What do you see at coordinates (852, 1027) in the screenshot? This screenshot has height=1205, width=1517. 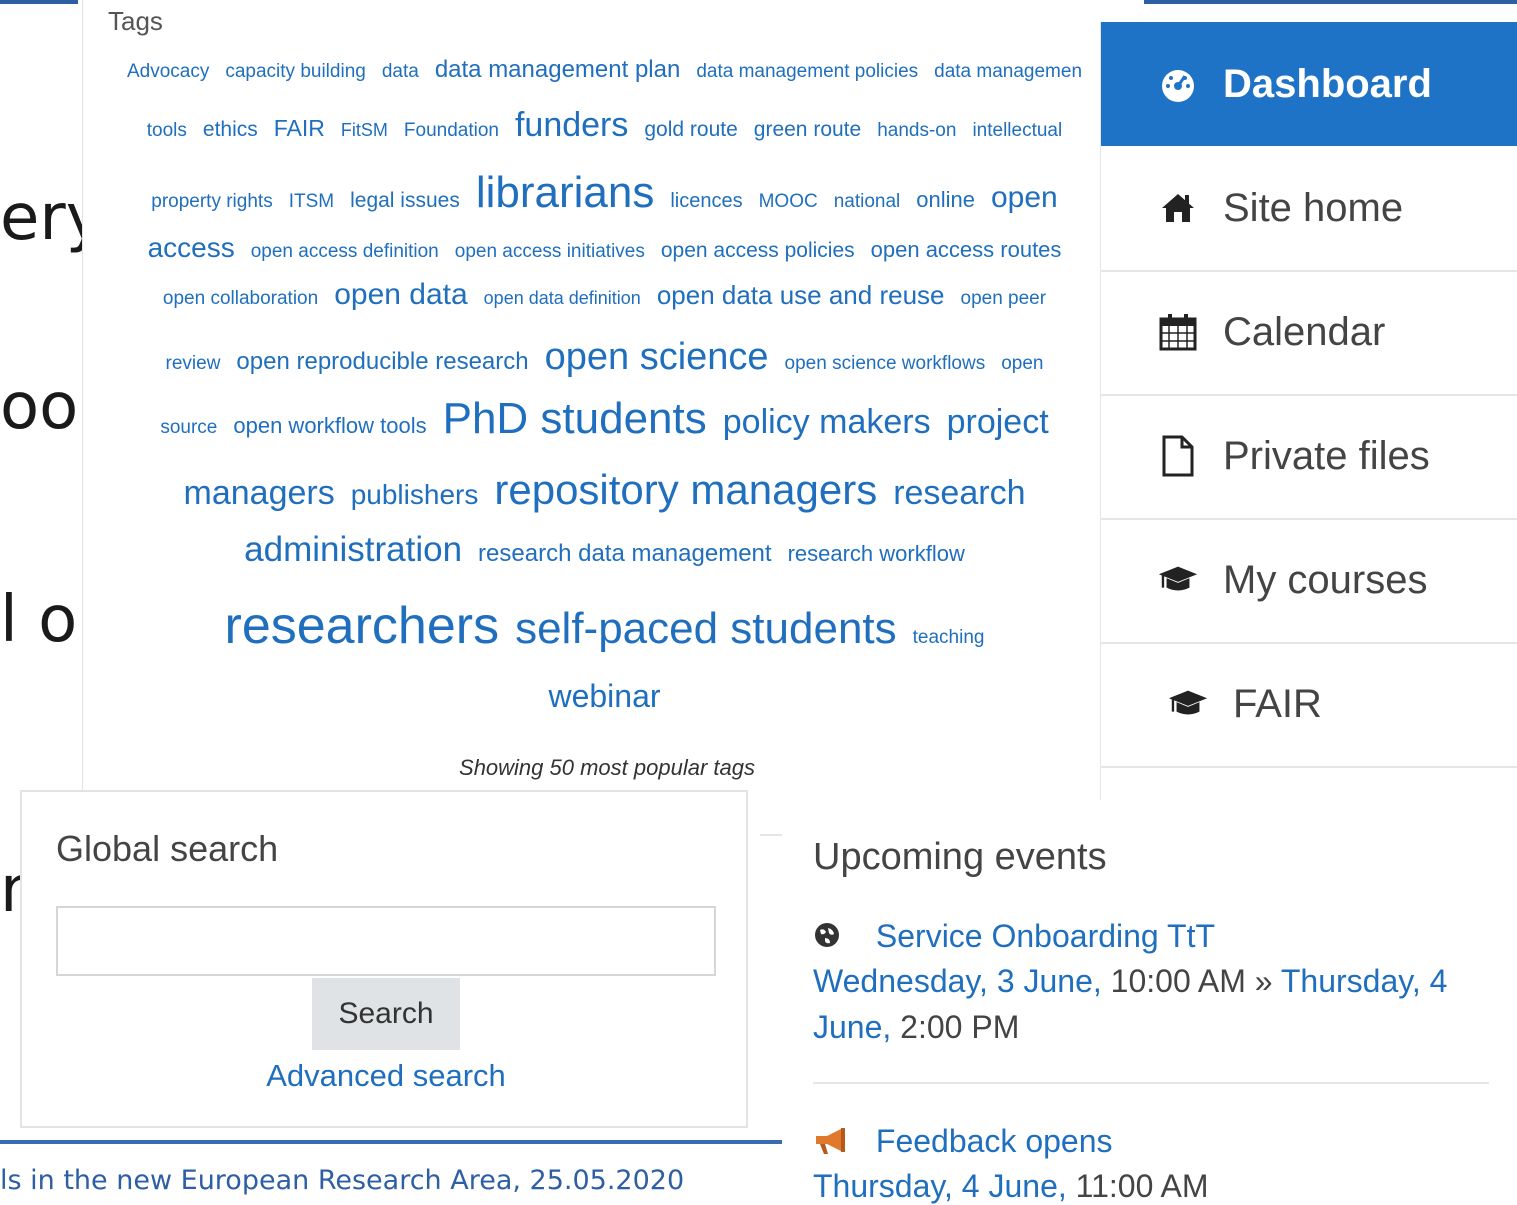 I see `event-date-link: June,` at bounding box center [852, 1027].